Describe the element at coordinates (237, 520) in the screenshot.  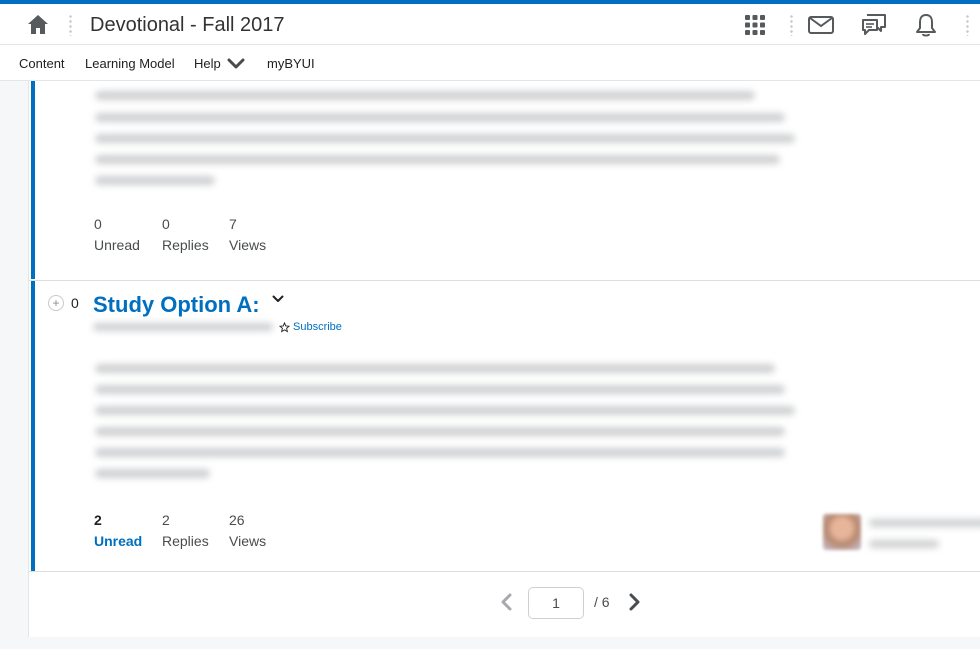
I see `views-count: 26` at that location.